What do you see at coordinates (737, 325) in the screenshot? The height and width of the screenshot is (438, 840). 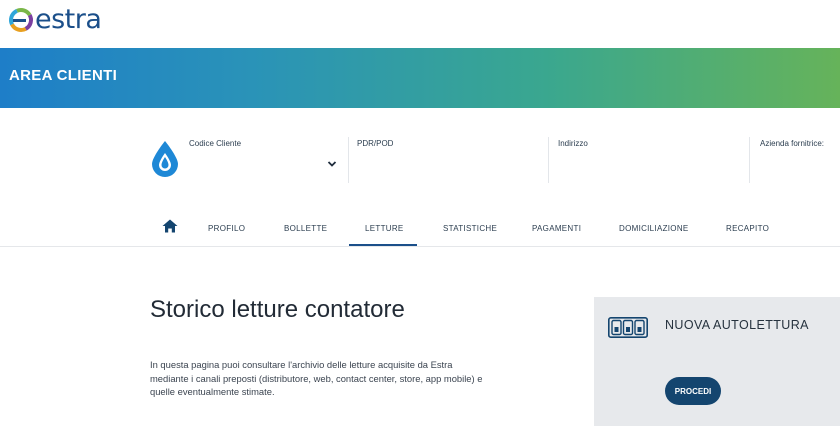 I see `card-title: NUOVA AUTOLETTURA` at bounding box center [737, 325].